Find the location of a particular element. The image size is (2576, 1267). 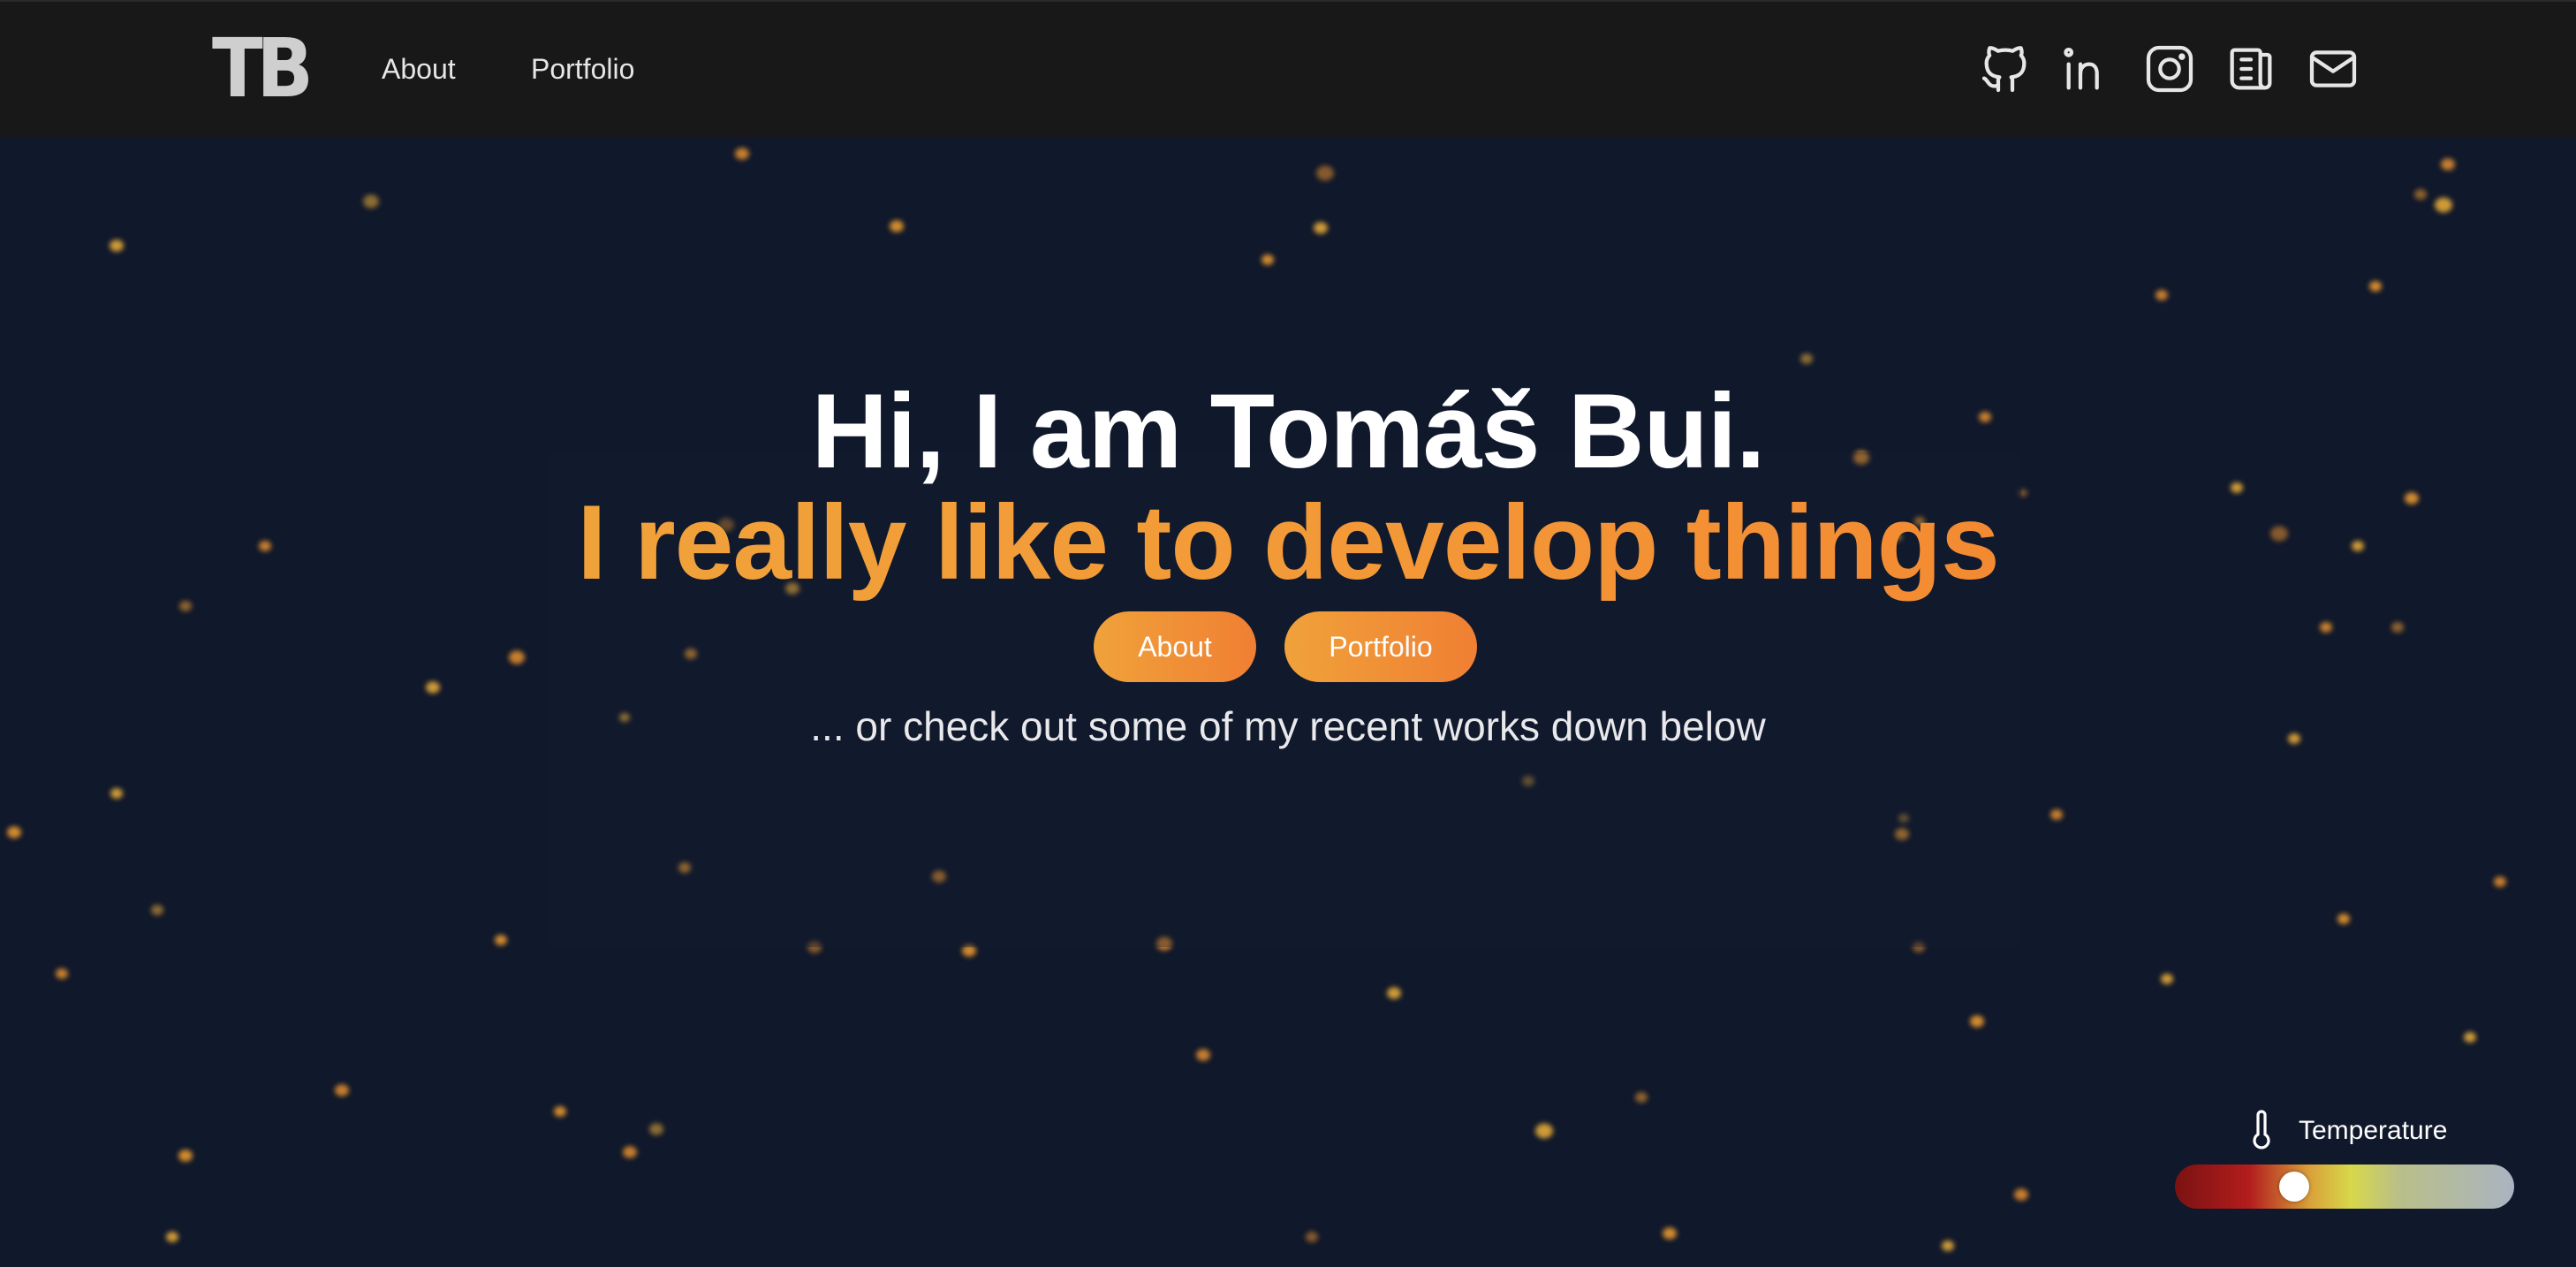

temperature-slider-thumb is located at coordinates (2295, 1187).